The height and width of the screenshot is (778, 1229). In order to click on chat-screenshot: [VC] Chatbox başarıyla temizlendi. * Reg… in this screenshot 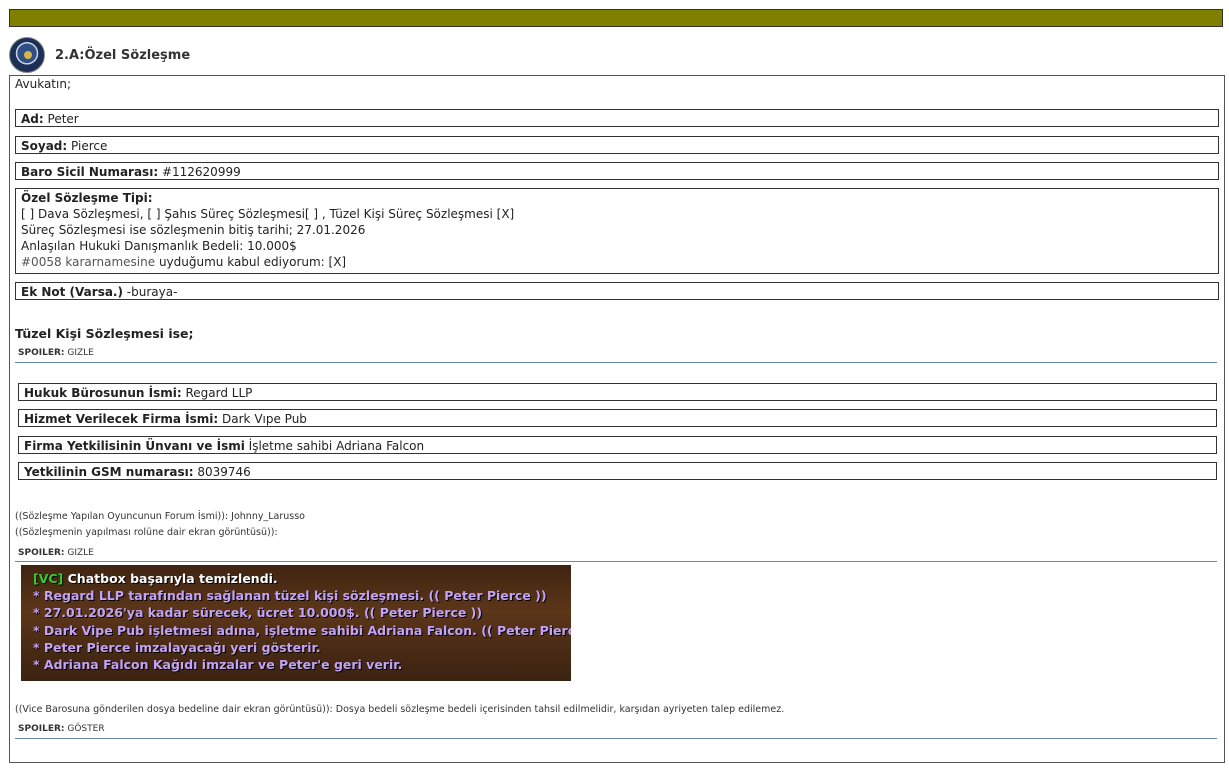, I will do `click(296, 623)`.